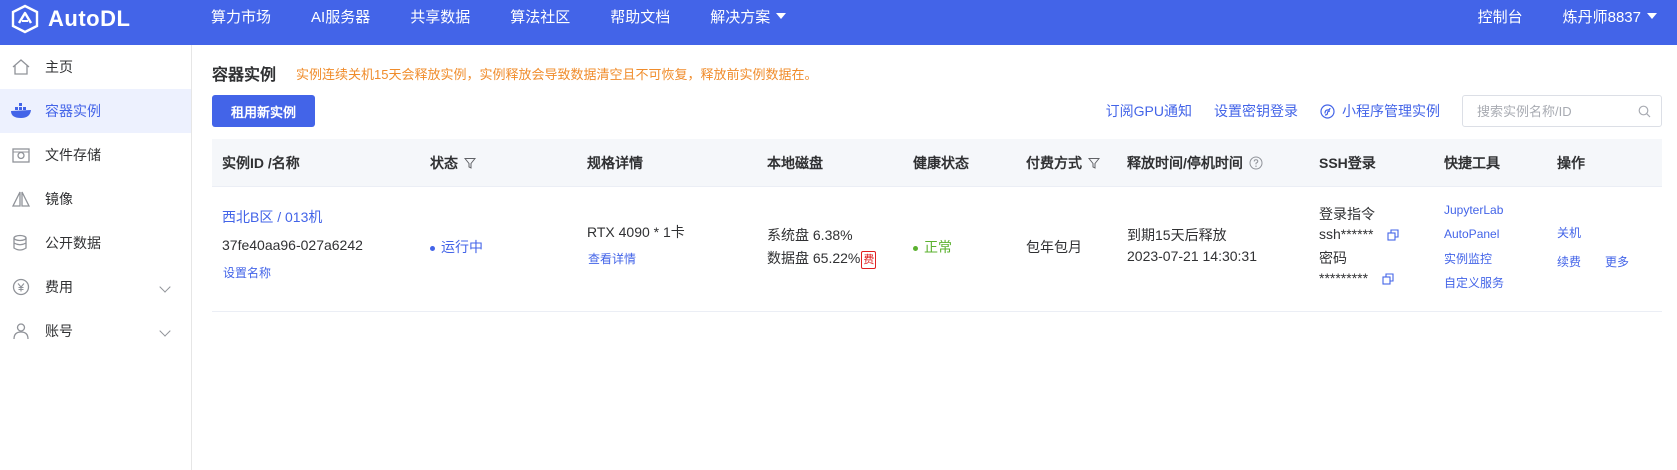 The width and height of the screenshot is (1677, 470). Describe the element at coordinates (1617, 261) in the screenshot. I see `more-actions-button: 更多` at that location.